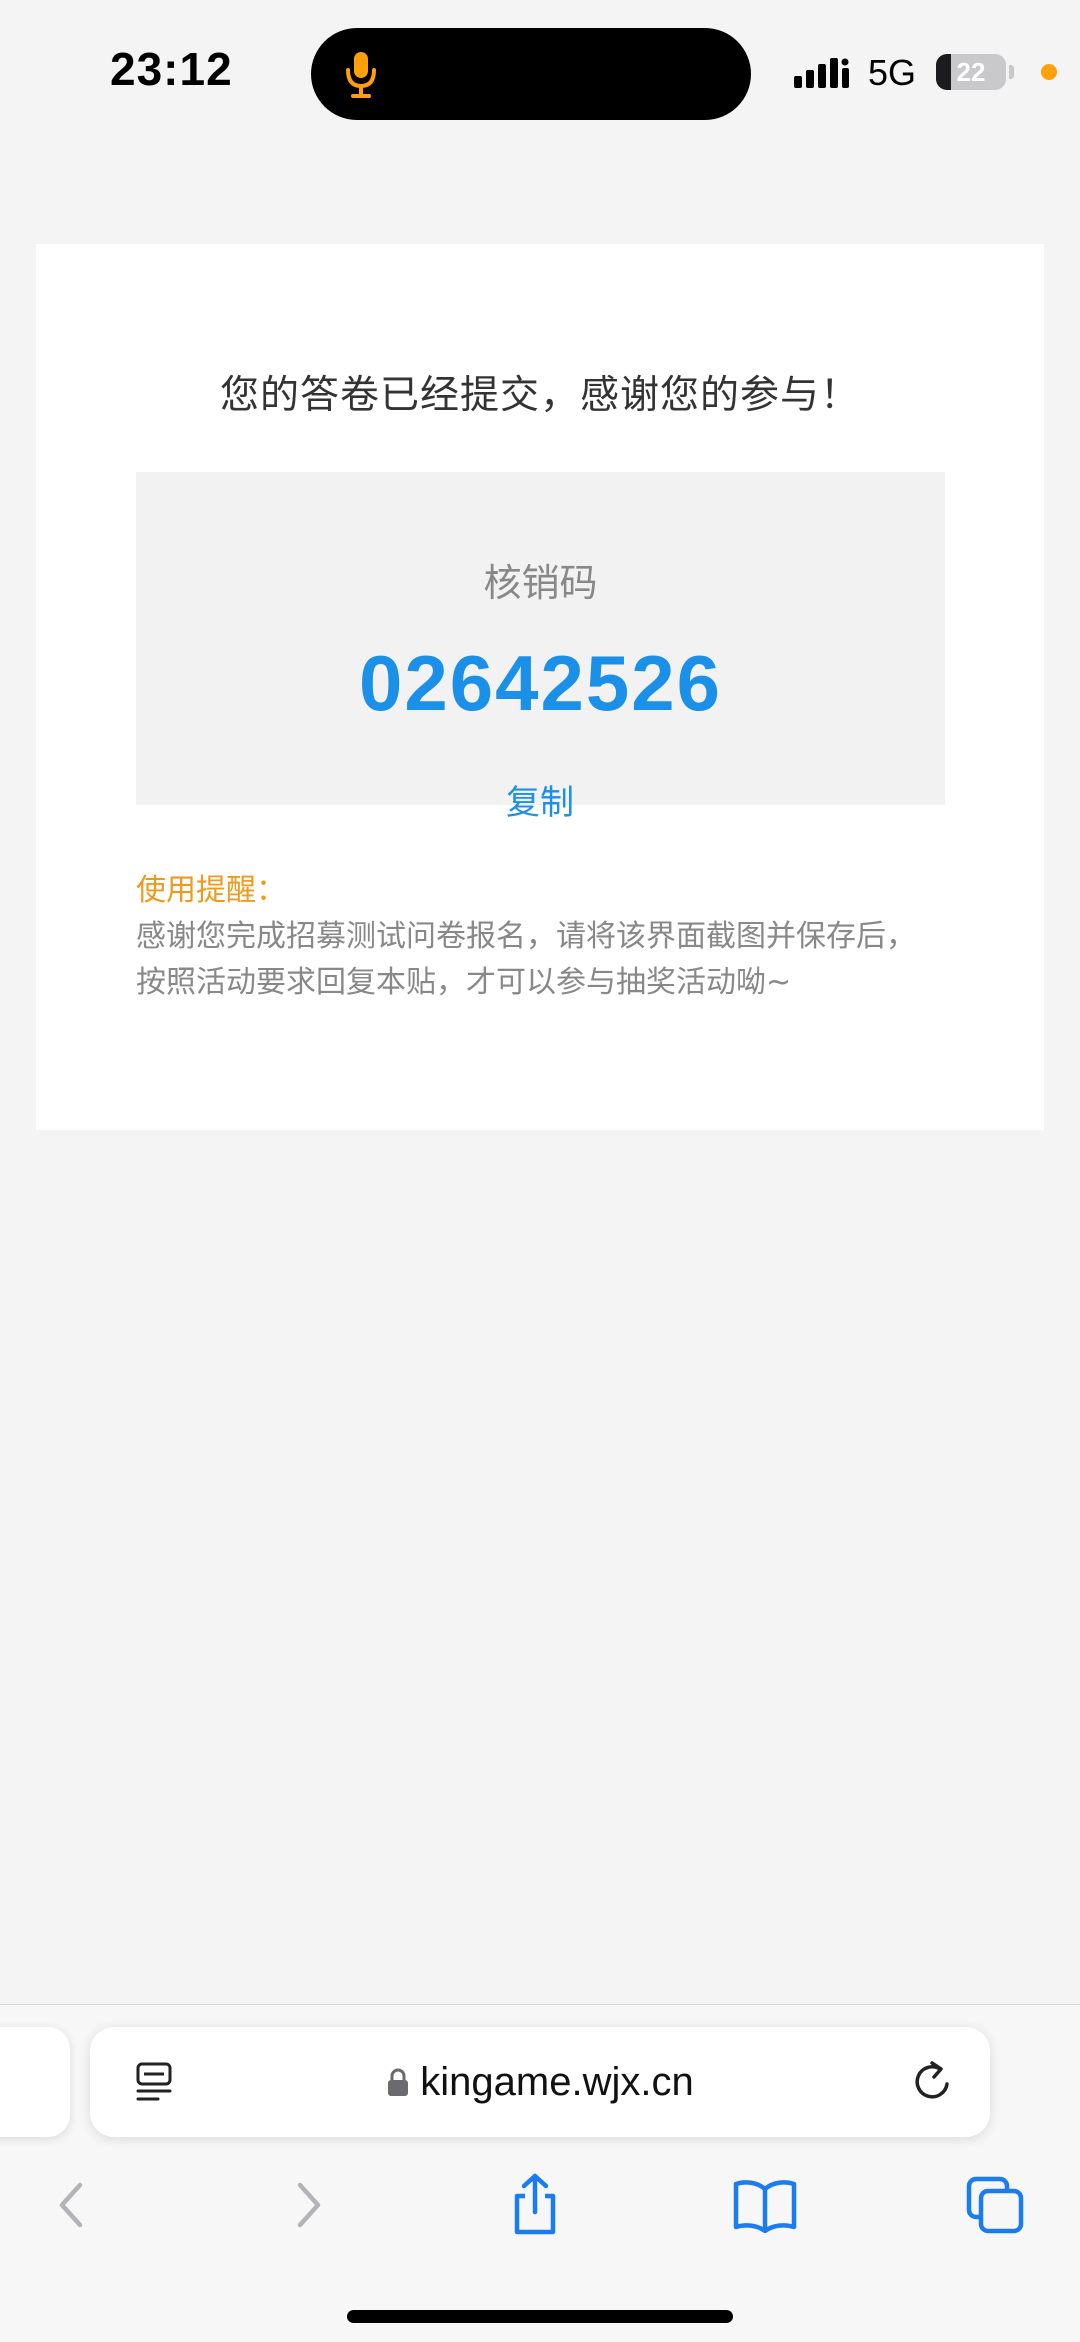  What do you see at coordinates (211, 890) in the screenshot?
I see `notice-title: 使用提醒：` at bounding box center [211, 890].